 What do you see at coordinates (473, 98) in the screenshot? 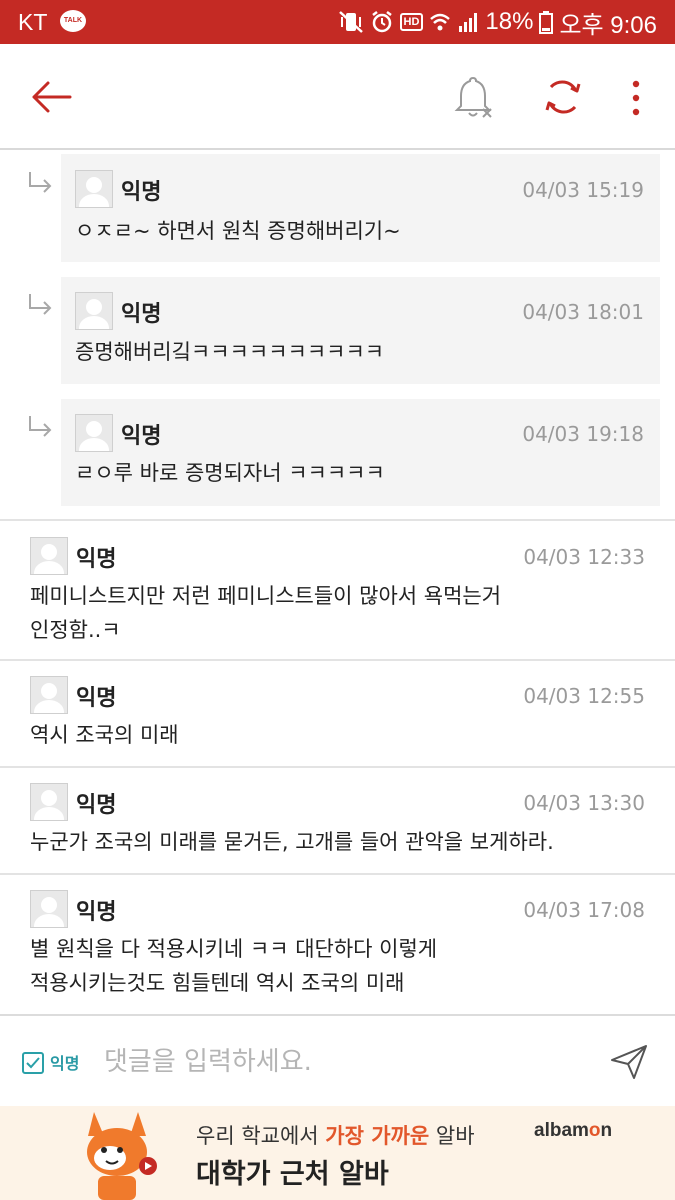
I see `bell-off-icon` at bounding box center [473, 98].